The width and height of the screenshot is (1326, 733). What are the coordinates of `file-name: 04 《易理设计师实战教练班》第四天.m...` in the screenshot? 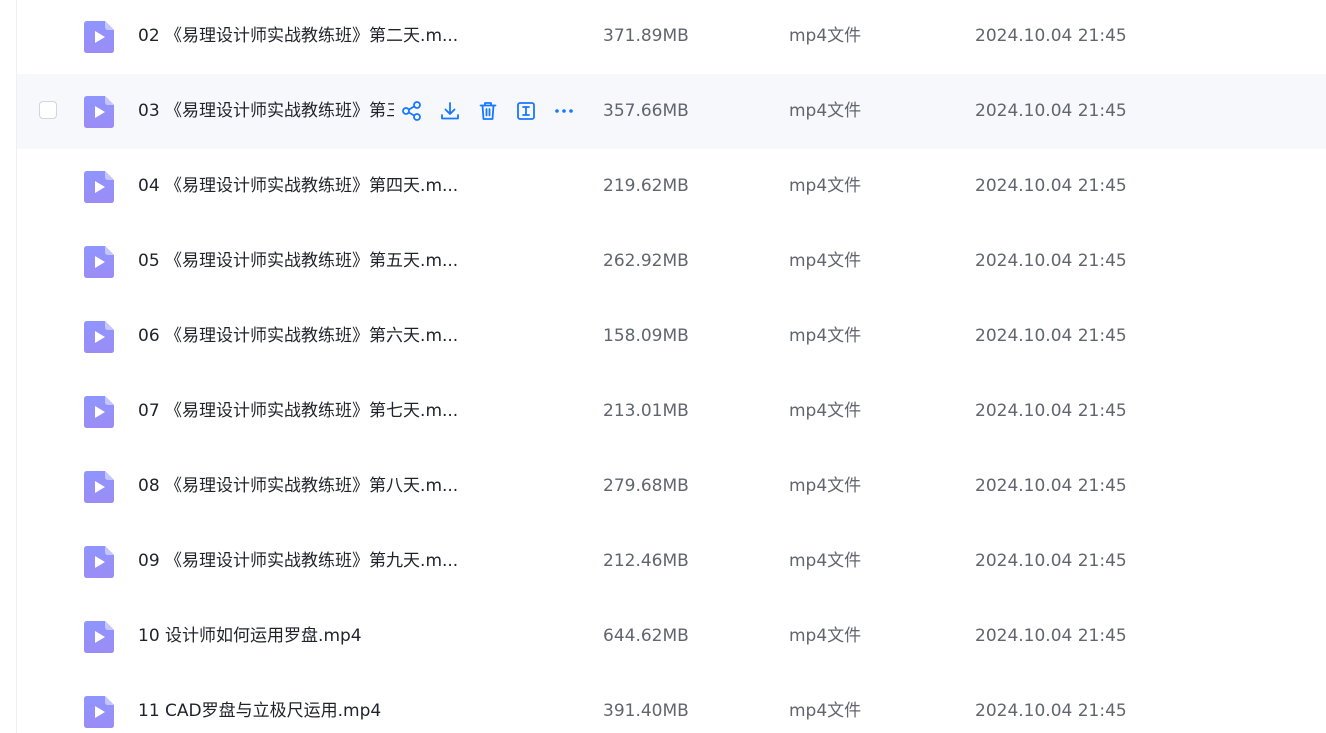 It's located at (298, 186).